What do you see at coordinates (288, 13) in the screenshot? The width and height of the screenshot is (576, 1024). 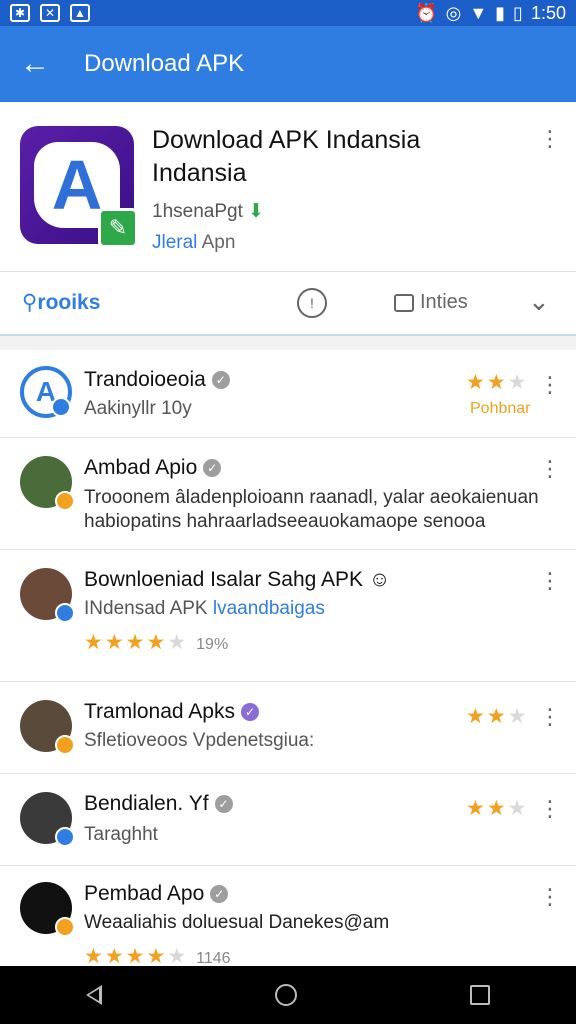 I see `status-bar: ✱ ✕ ▲ ⏰ ◎ ▼ ▮ ▯ 1:50` at bounding box center [288, 13].